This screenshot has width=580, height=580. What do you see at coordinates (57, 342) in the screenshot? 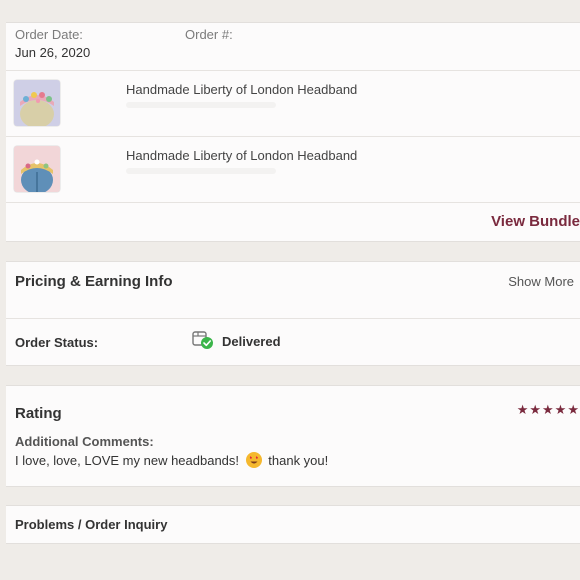
I see `order-status-label: Order Status:` at bounding box center [57, 342].